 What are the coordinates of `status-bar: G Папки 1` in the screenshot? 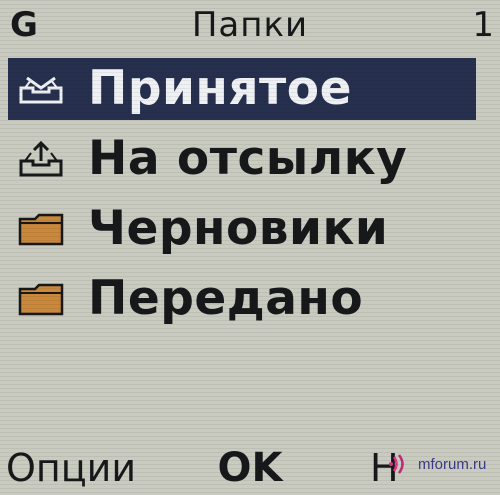 It's located at (250, 25).